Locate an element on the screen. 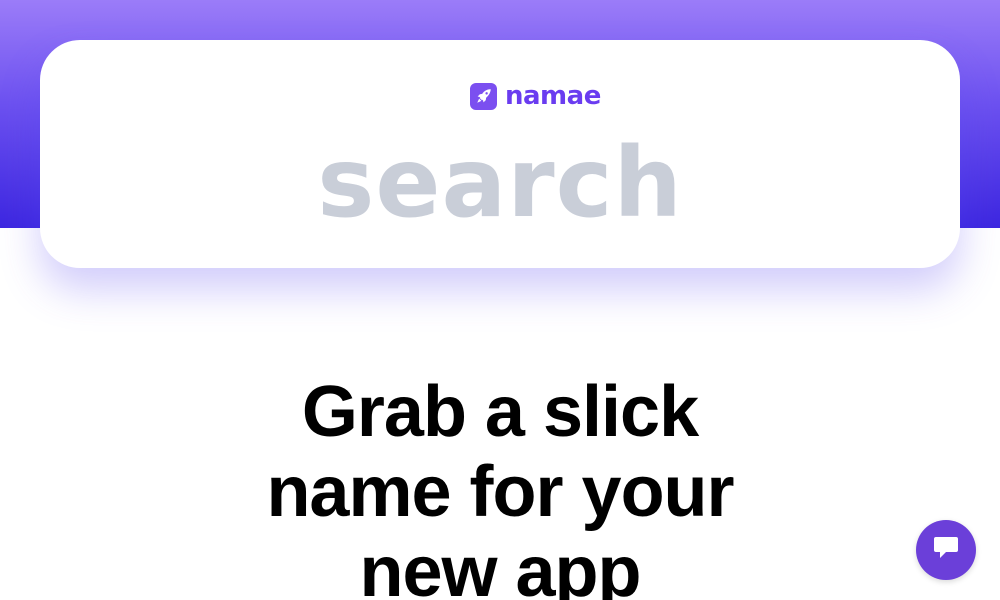 This screenshot has height=600, width=1000. headline-line-1: Grab a slick is located at coordinates (500, 412).